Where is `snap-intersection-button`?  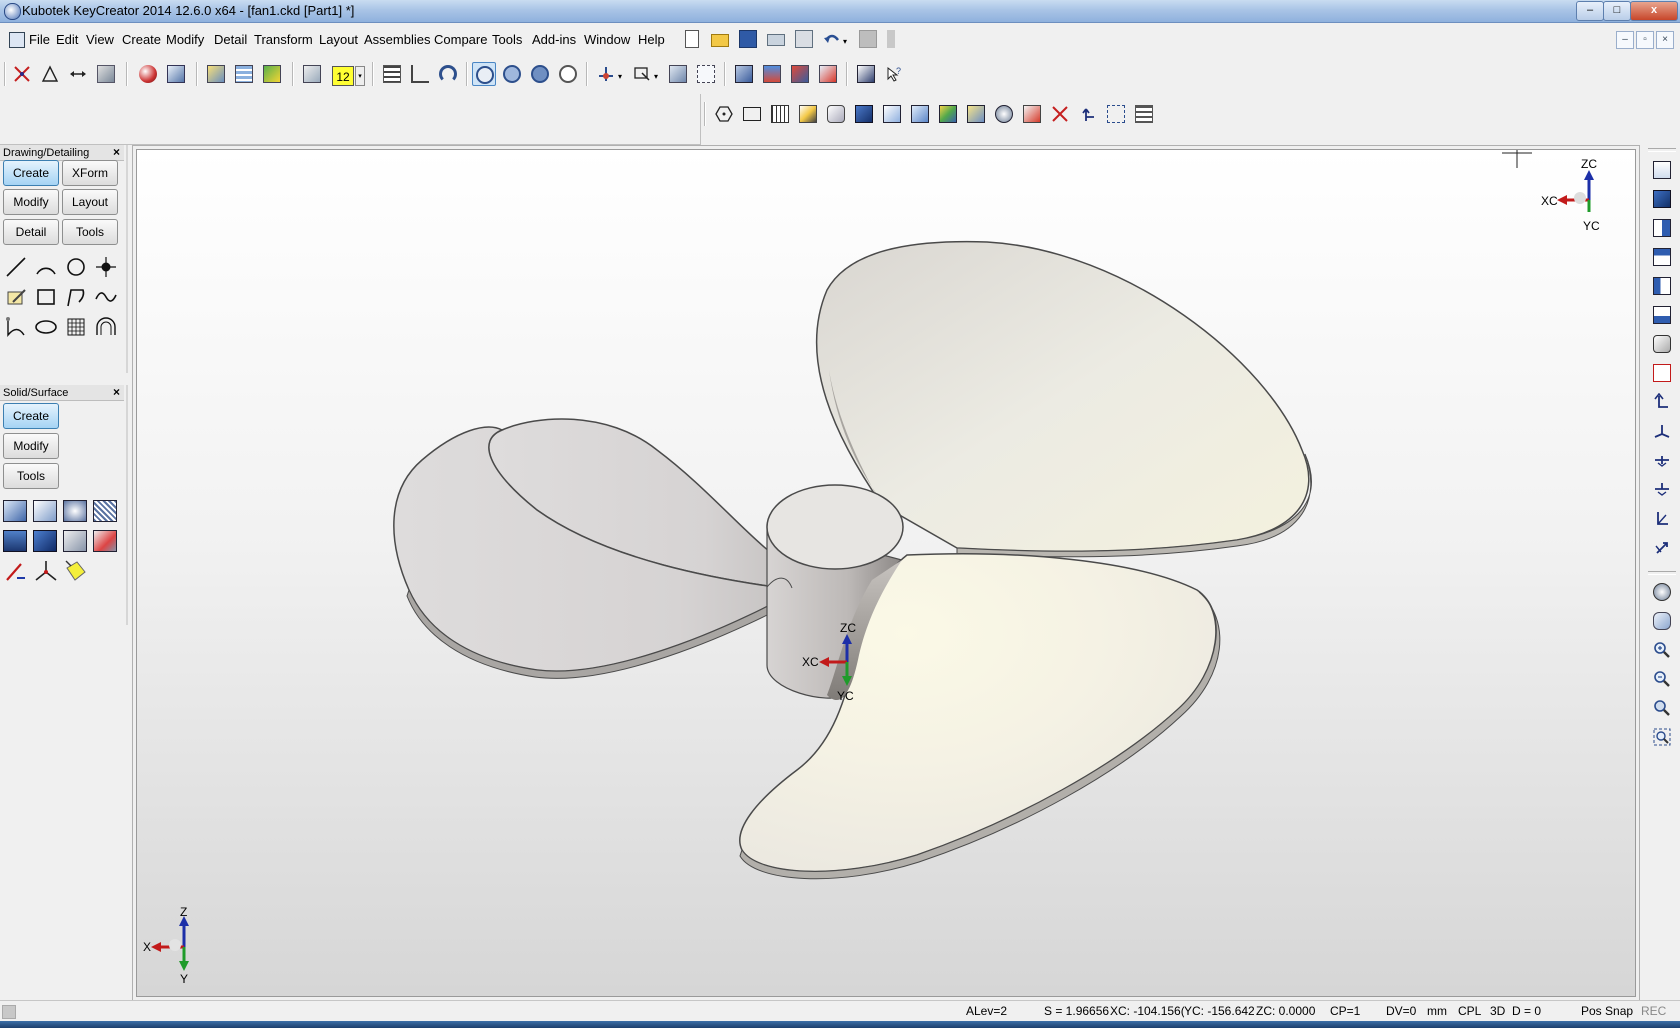
snap-intersection-button is located at coordinates (22, 74).